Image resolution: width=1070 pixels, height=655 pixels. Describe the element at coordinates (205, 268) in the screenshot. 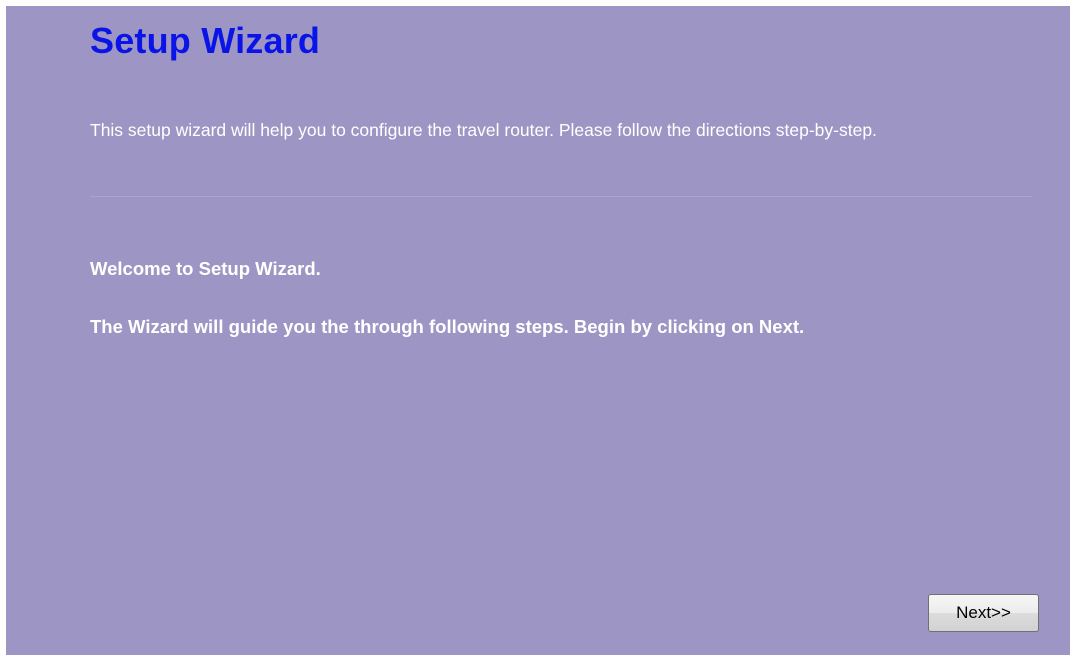

I see `welcome-text: Welcome to Setup Wizard.` at that location.